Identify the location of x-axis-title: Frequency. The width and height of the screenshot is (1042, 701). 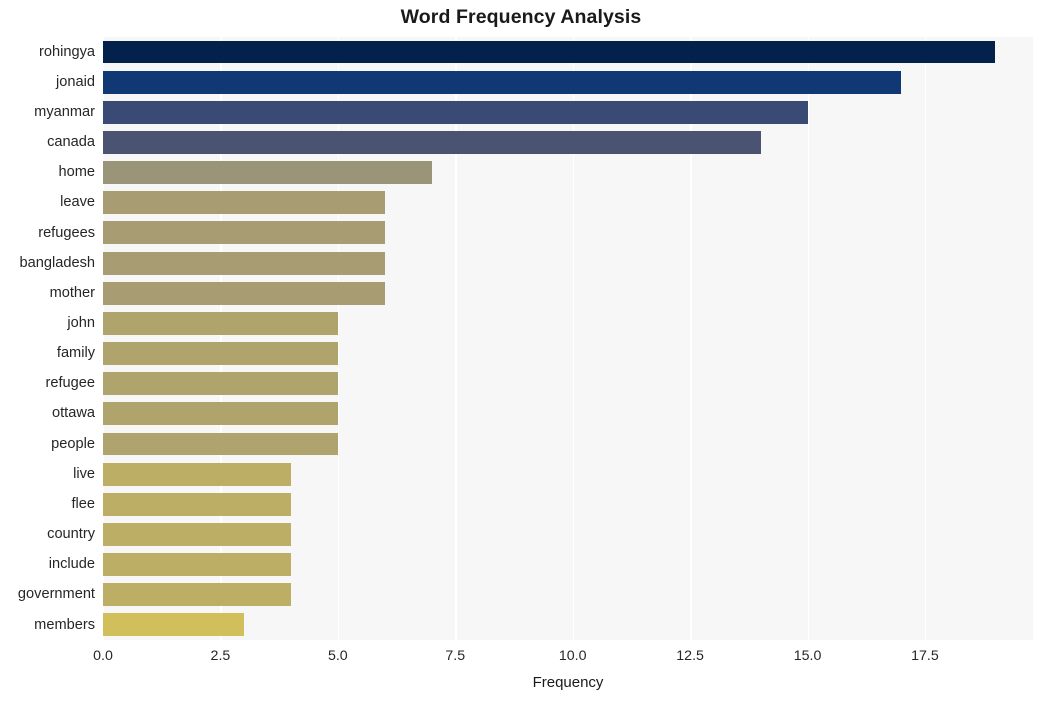
(568, 682).